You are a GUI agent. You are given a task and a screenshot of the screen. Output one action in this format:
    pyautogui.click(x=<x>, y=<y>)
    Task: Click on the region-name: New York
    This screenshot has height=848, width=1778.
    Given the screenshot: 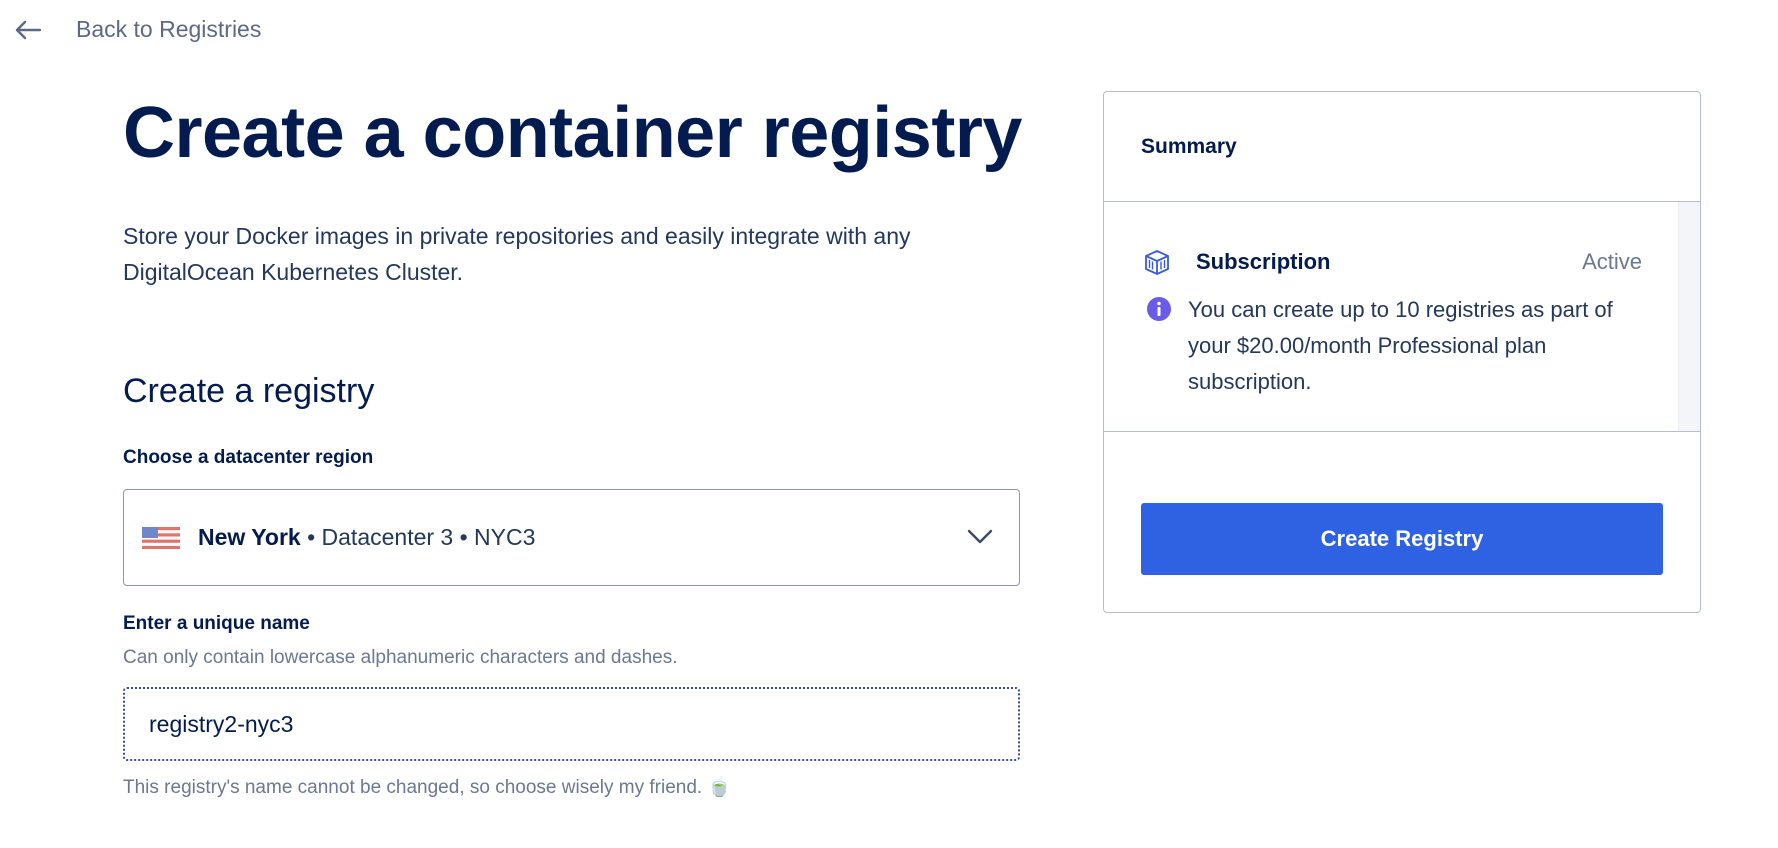 What is the action you would take?
    pyautogui.click(x=249, y=537)
    